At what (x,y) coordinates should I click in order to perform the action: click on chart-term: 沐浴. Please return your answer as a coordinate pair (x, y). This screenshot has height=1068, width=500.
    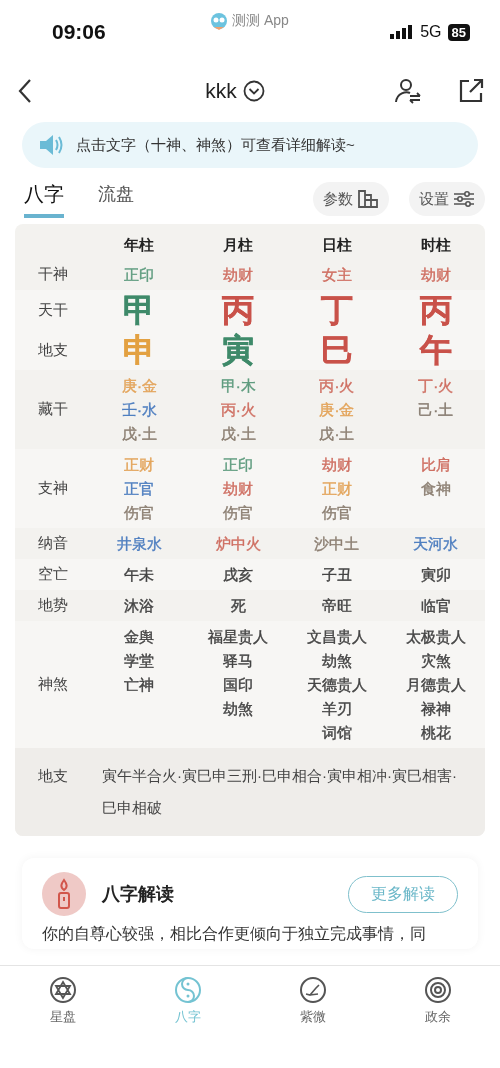
    Looking at the image, I should click on (139, 605).